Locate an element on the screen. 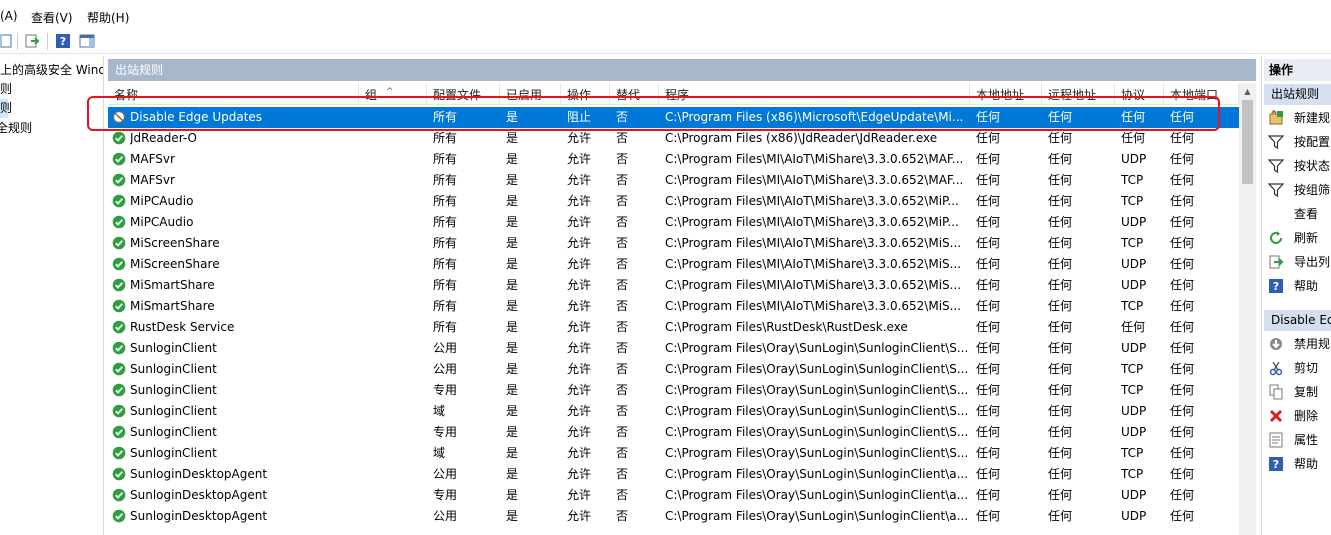  column-header-enabled: 已启用 is located at coordinates (530, 94).